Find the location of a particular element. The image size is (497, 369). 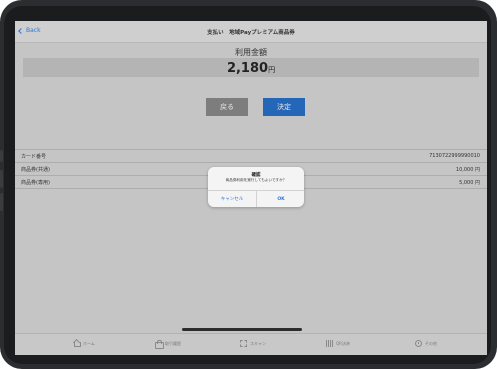

detail-key: 商品券(専用) is located at coordinates (35, 183).